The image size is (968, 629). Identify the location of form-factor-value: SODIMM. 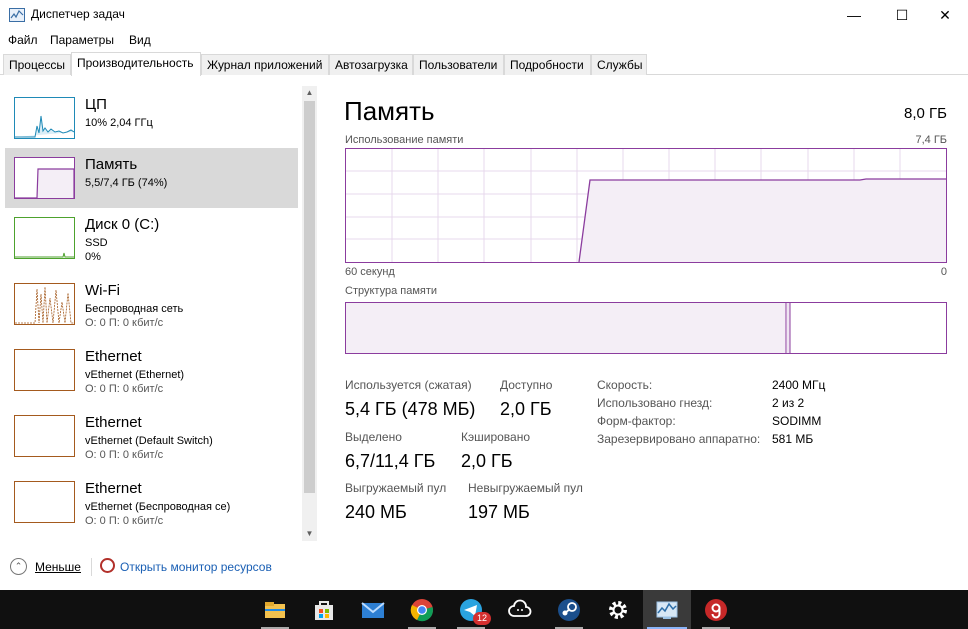
(797, 421).